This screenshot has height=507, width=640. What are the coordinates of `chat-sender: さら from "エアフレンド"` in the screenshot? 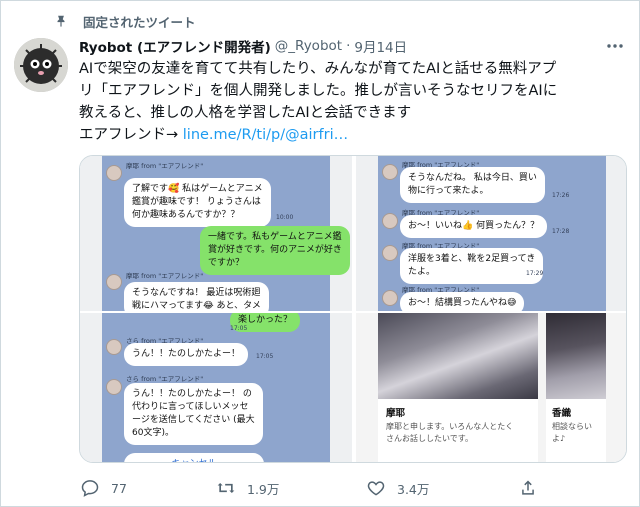 It's located at (165, 379).